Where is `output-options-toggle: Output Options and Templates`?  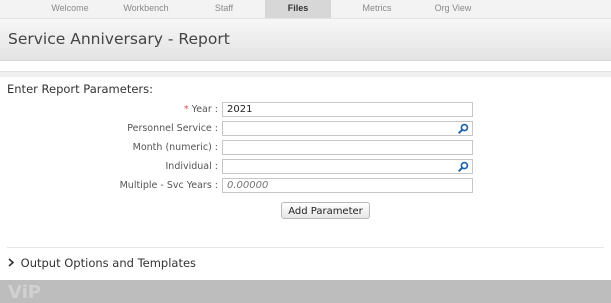 output-options-toggle: Output Options and Templates is located at coordinates (101, 263).